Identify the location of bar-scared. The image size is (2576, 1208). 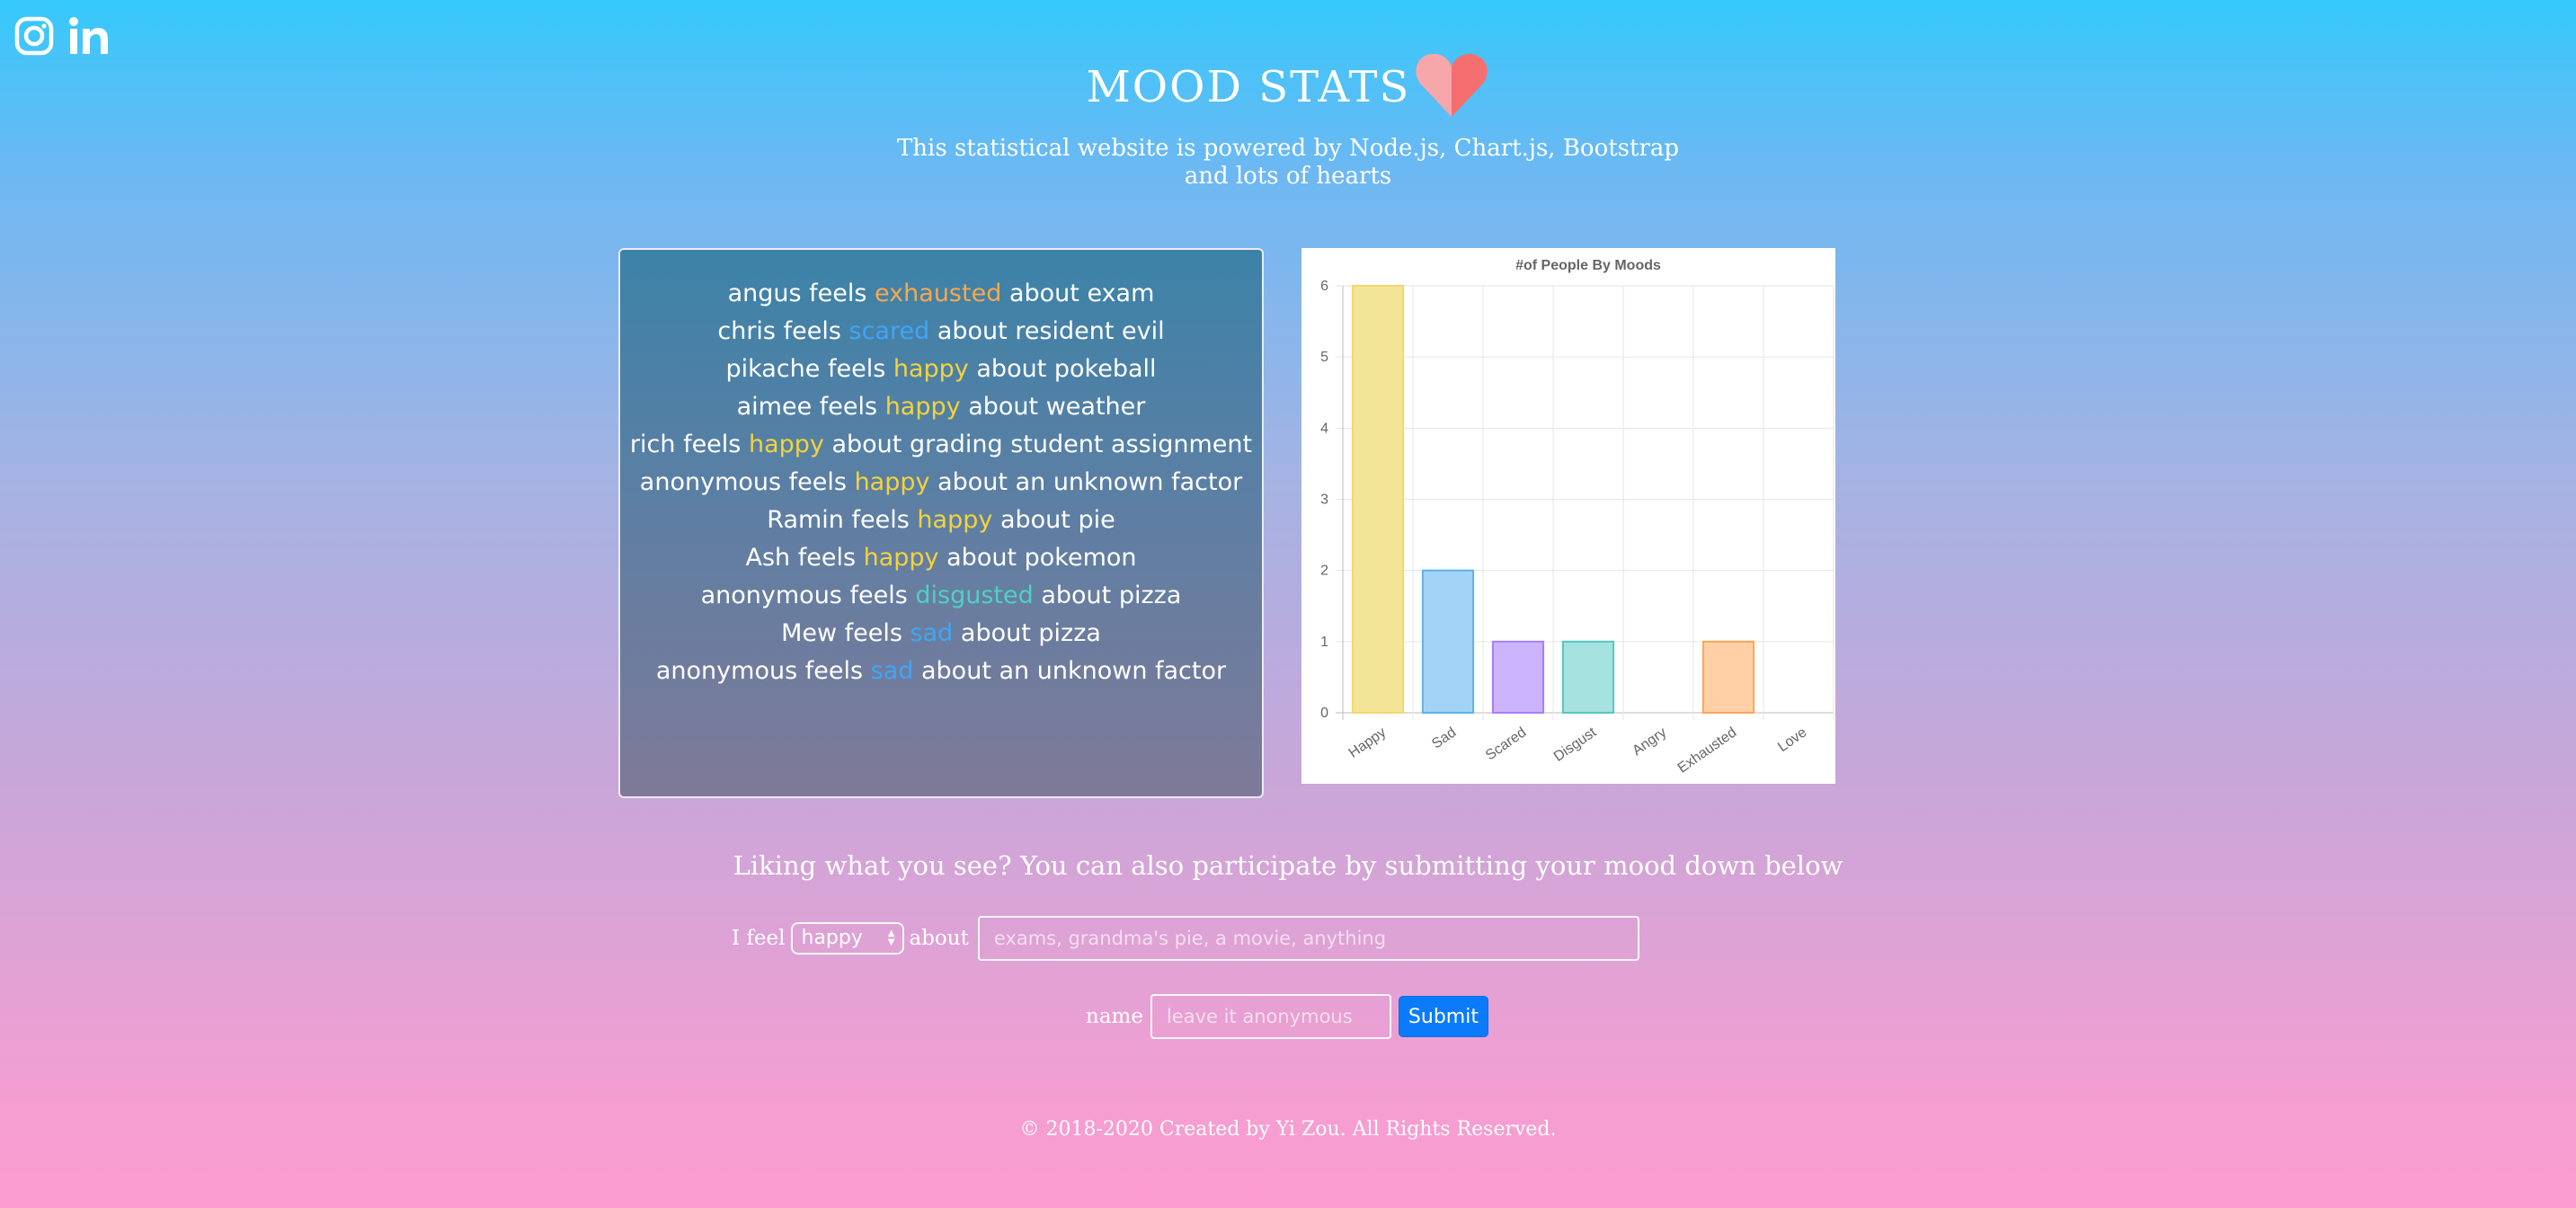
(1518, 677).